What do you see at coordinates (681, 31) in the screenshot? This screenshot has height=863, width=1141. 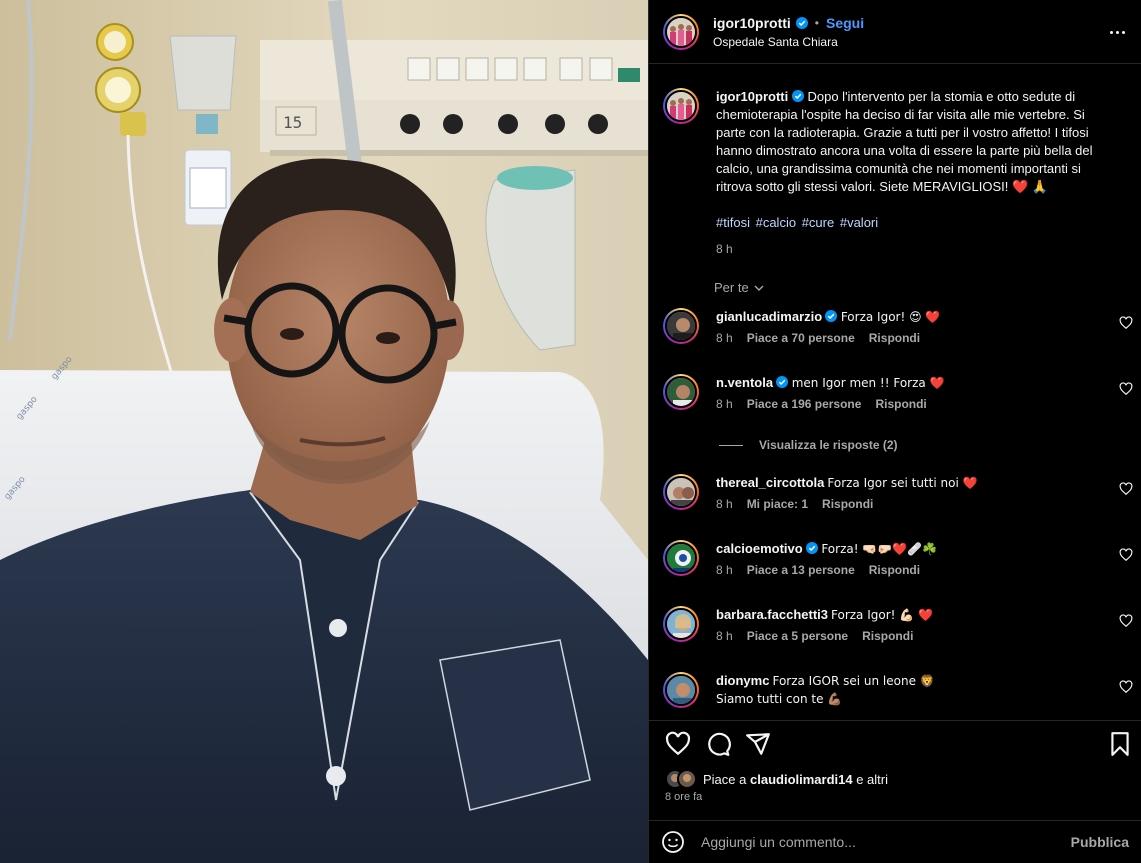 I see `author-avatar` at bounding box center [681, 31].